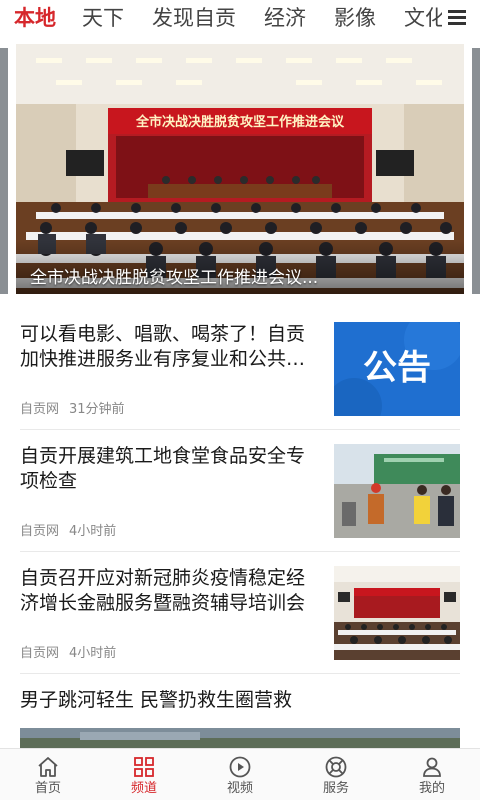  I want to click on tab-economy: 经济, so click(285, 18).